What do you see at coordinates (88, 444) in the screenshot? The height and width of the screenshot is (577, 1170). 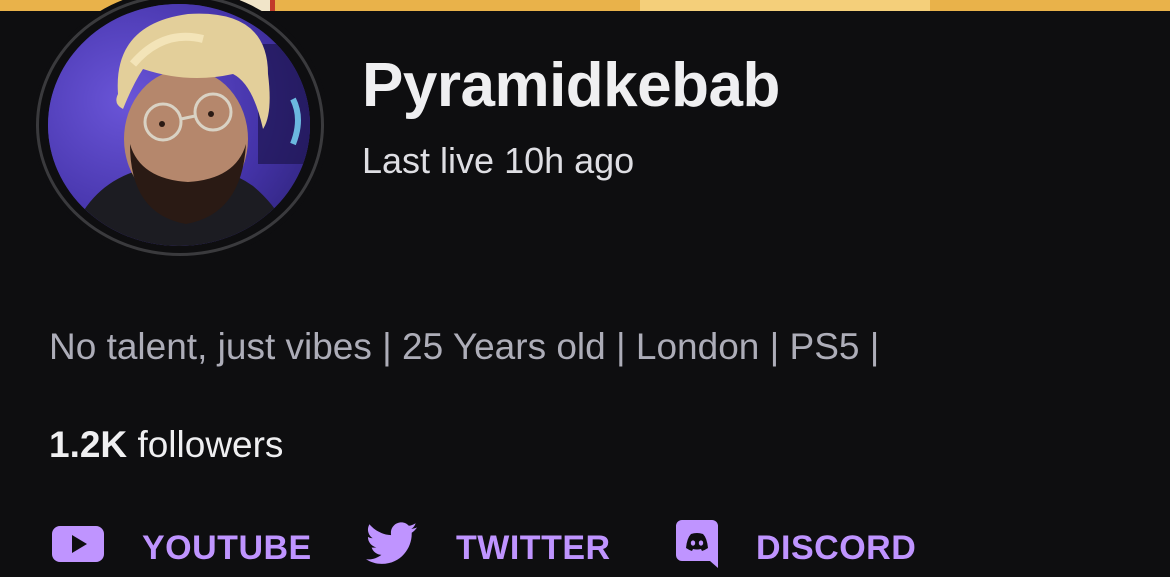 I see `followers-number: 1.2K` at bounding box center [88, 444].